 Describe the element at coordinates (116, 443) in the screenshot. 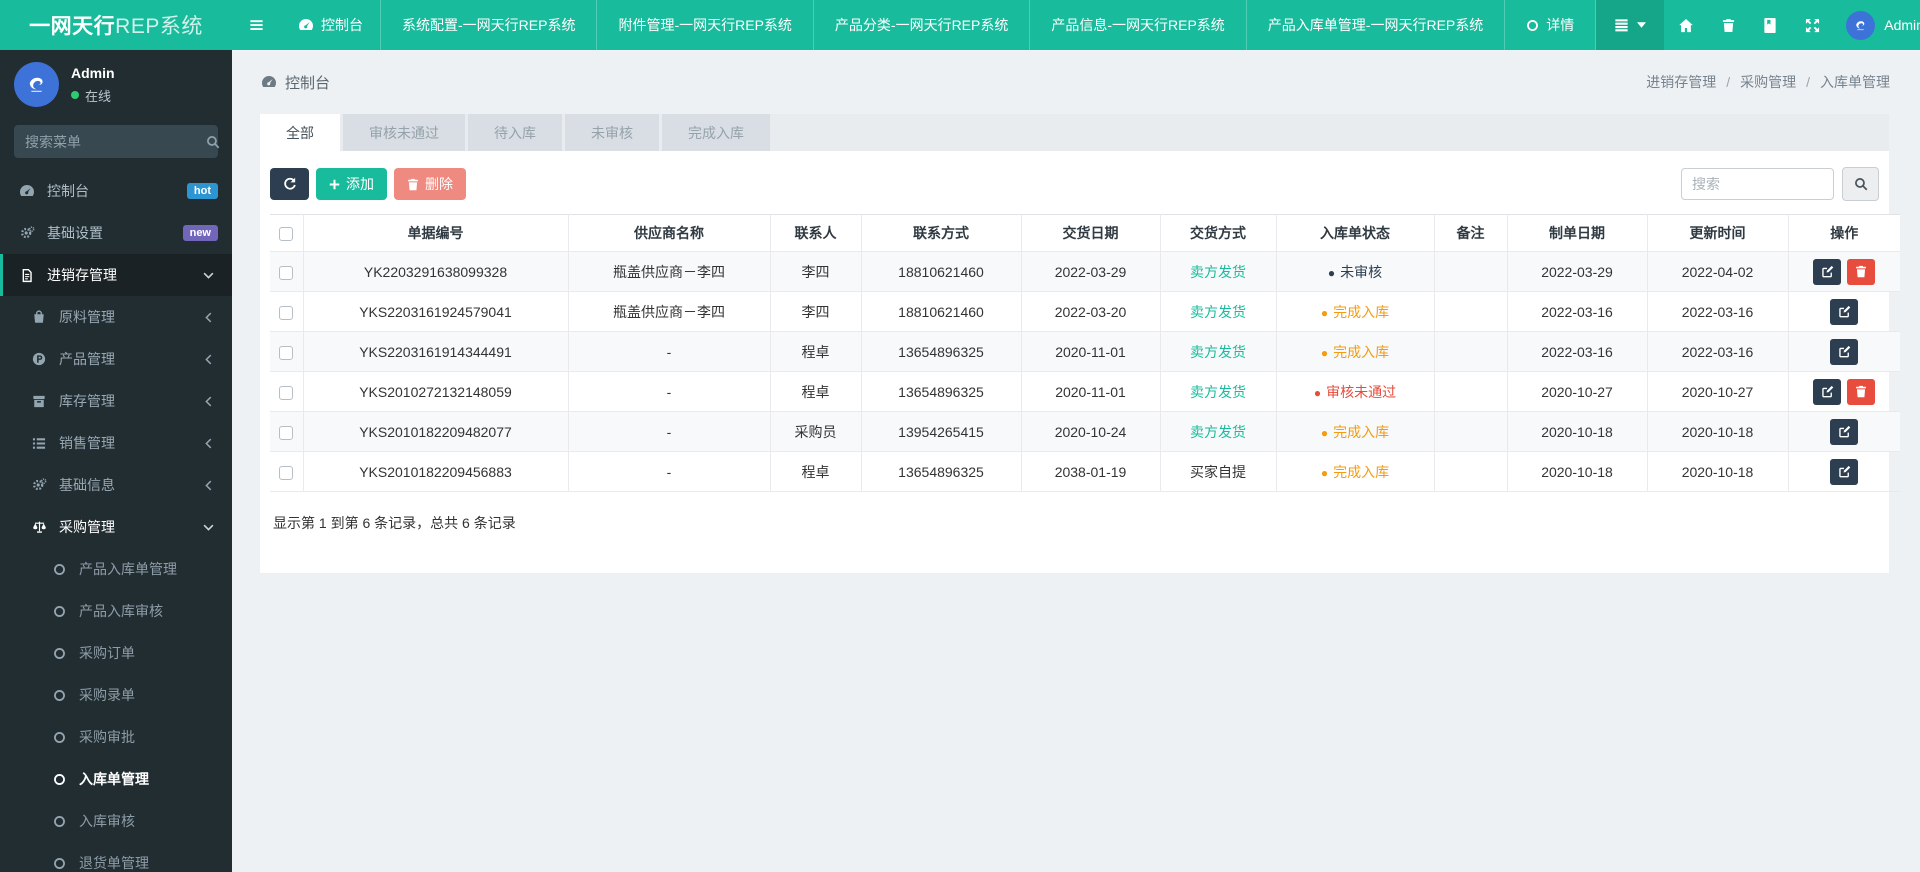

I see `sidebar-item: 销售管理` at that location.